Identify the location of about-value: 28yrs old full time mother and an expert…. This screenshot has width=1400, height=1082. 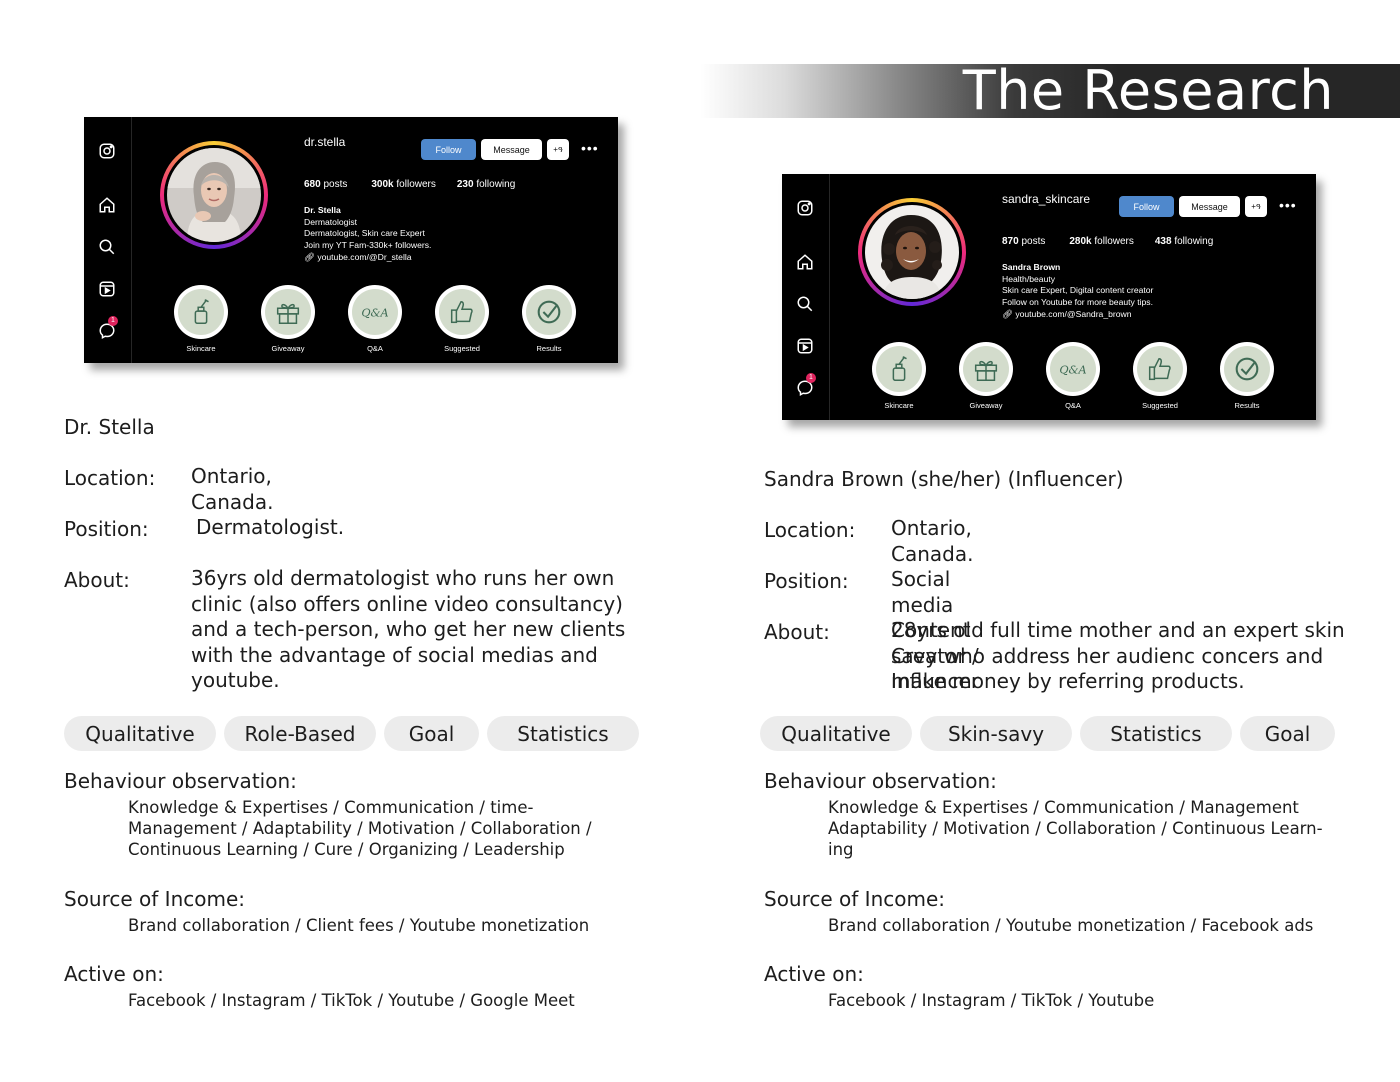
(1118, 655).